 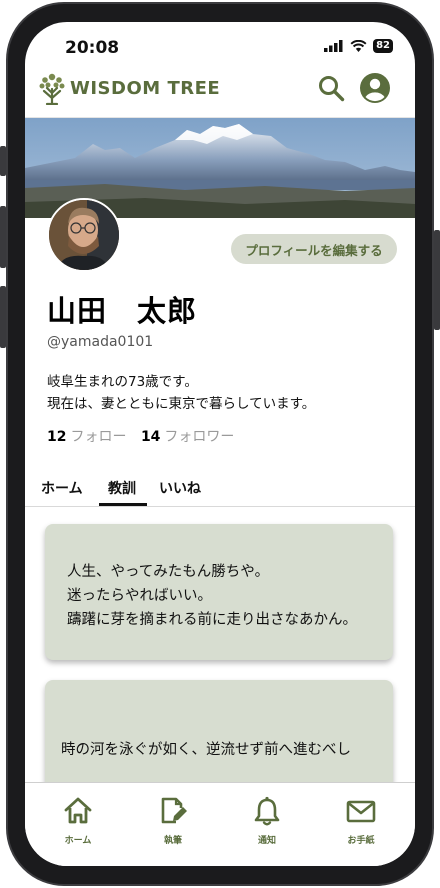 I want to click on status-icons: 82, so click(x=358, y=46).